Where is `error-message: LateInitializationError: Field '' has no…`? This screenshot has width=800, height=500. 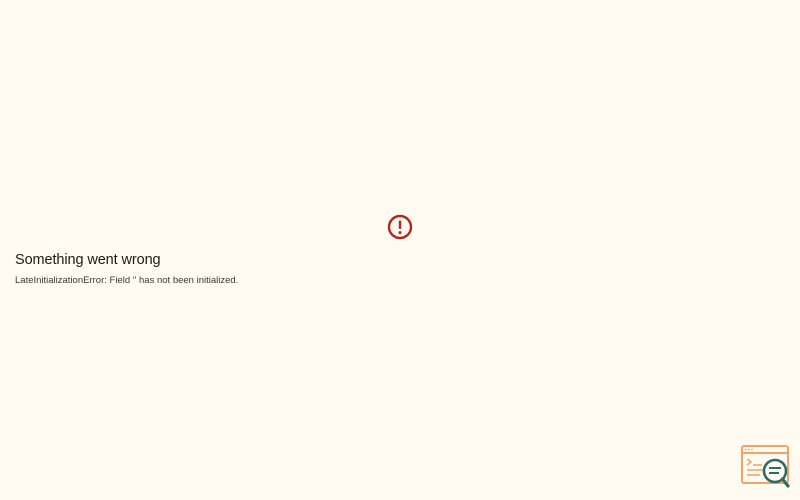
error-message: LateInitializationError: Field '' has no… is located at coordinates (127, 280).